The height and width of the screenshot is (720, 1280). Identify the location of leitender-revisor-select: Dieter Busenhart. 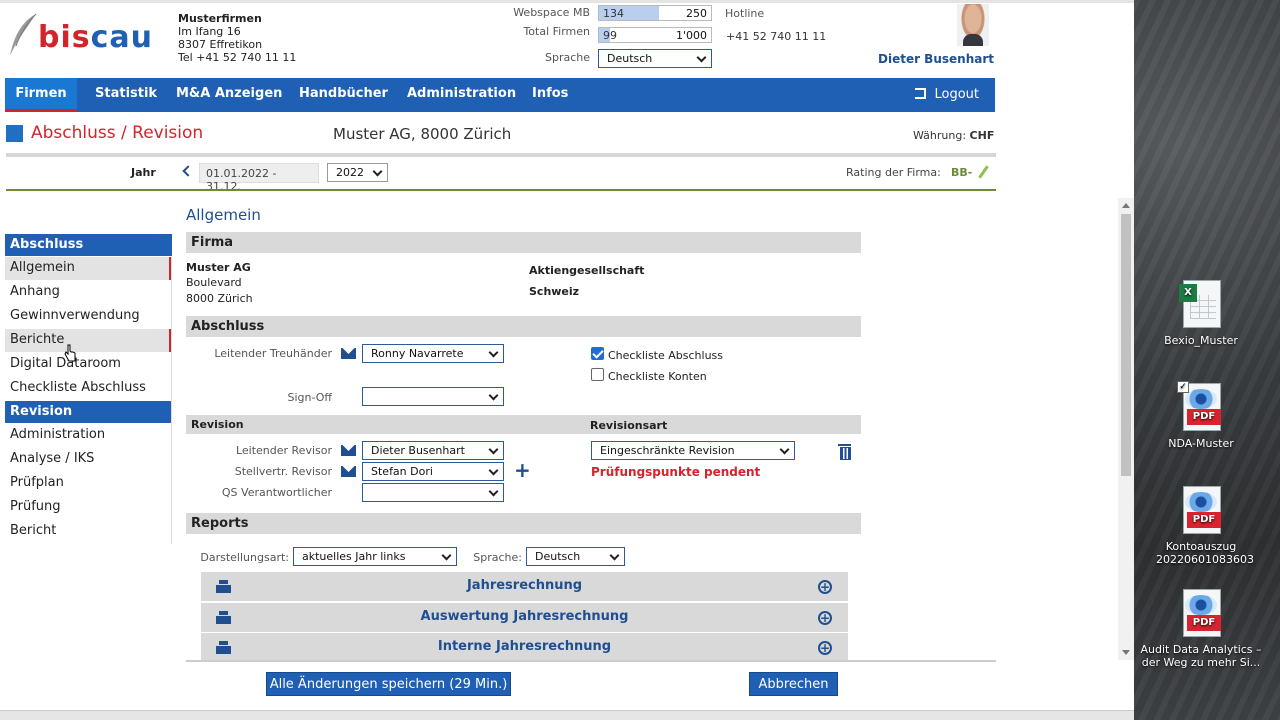
(433, 450).